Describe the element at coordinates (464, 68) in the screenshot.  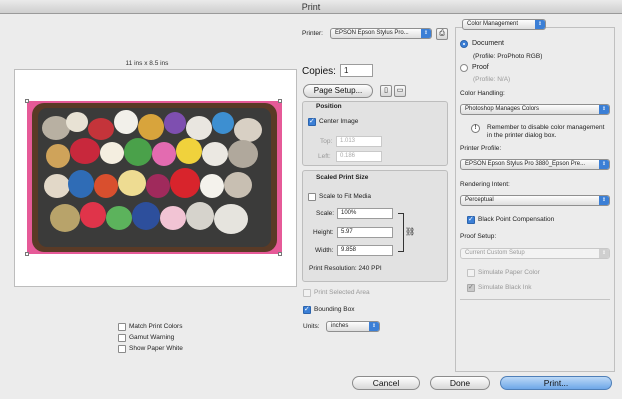
I see `proof-radio` at that location.